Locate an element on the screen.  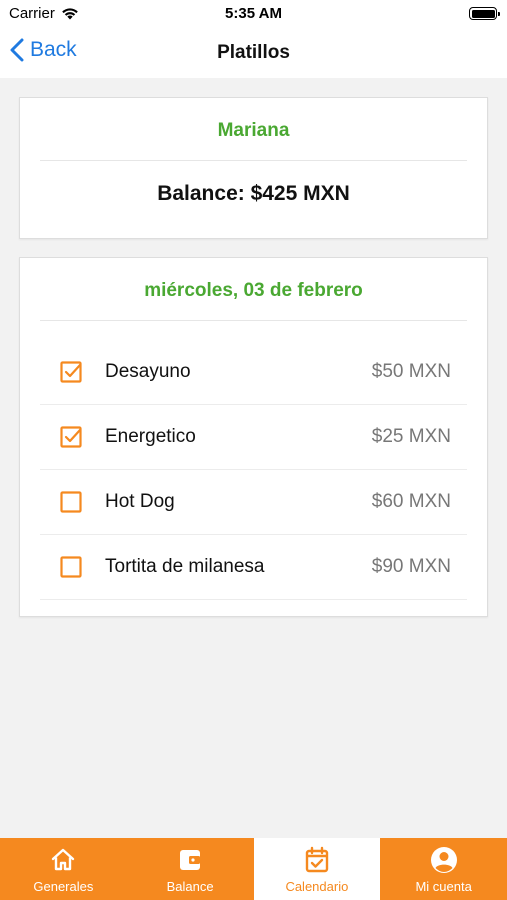
tab-balance: Balance is located at coordinates (190, 869).